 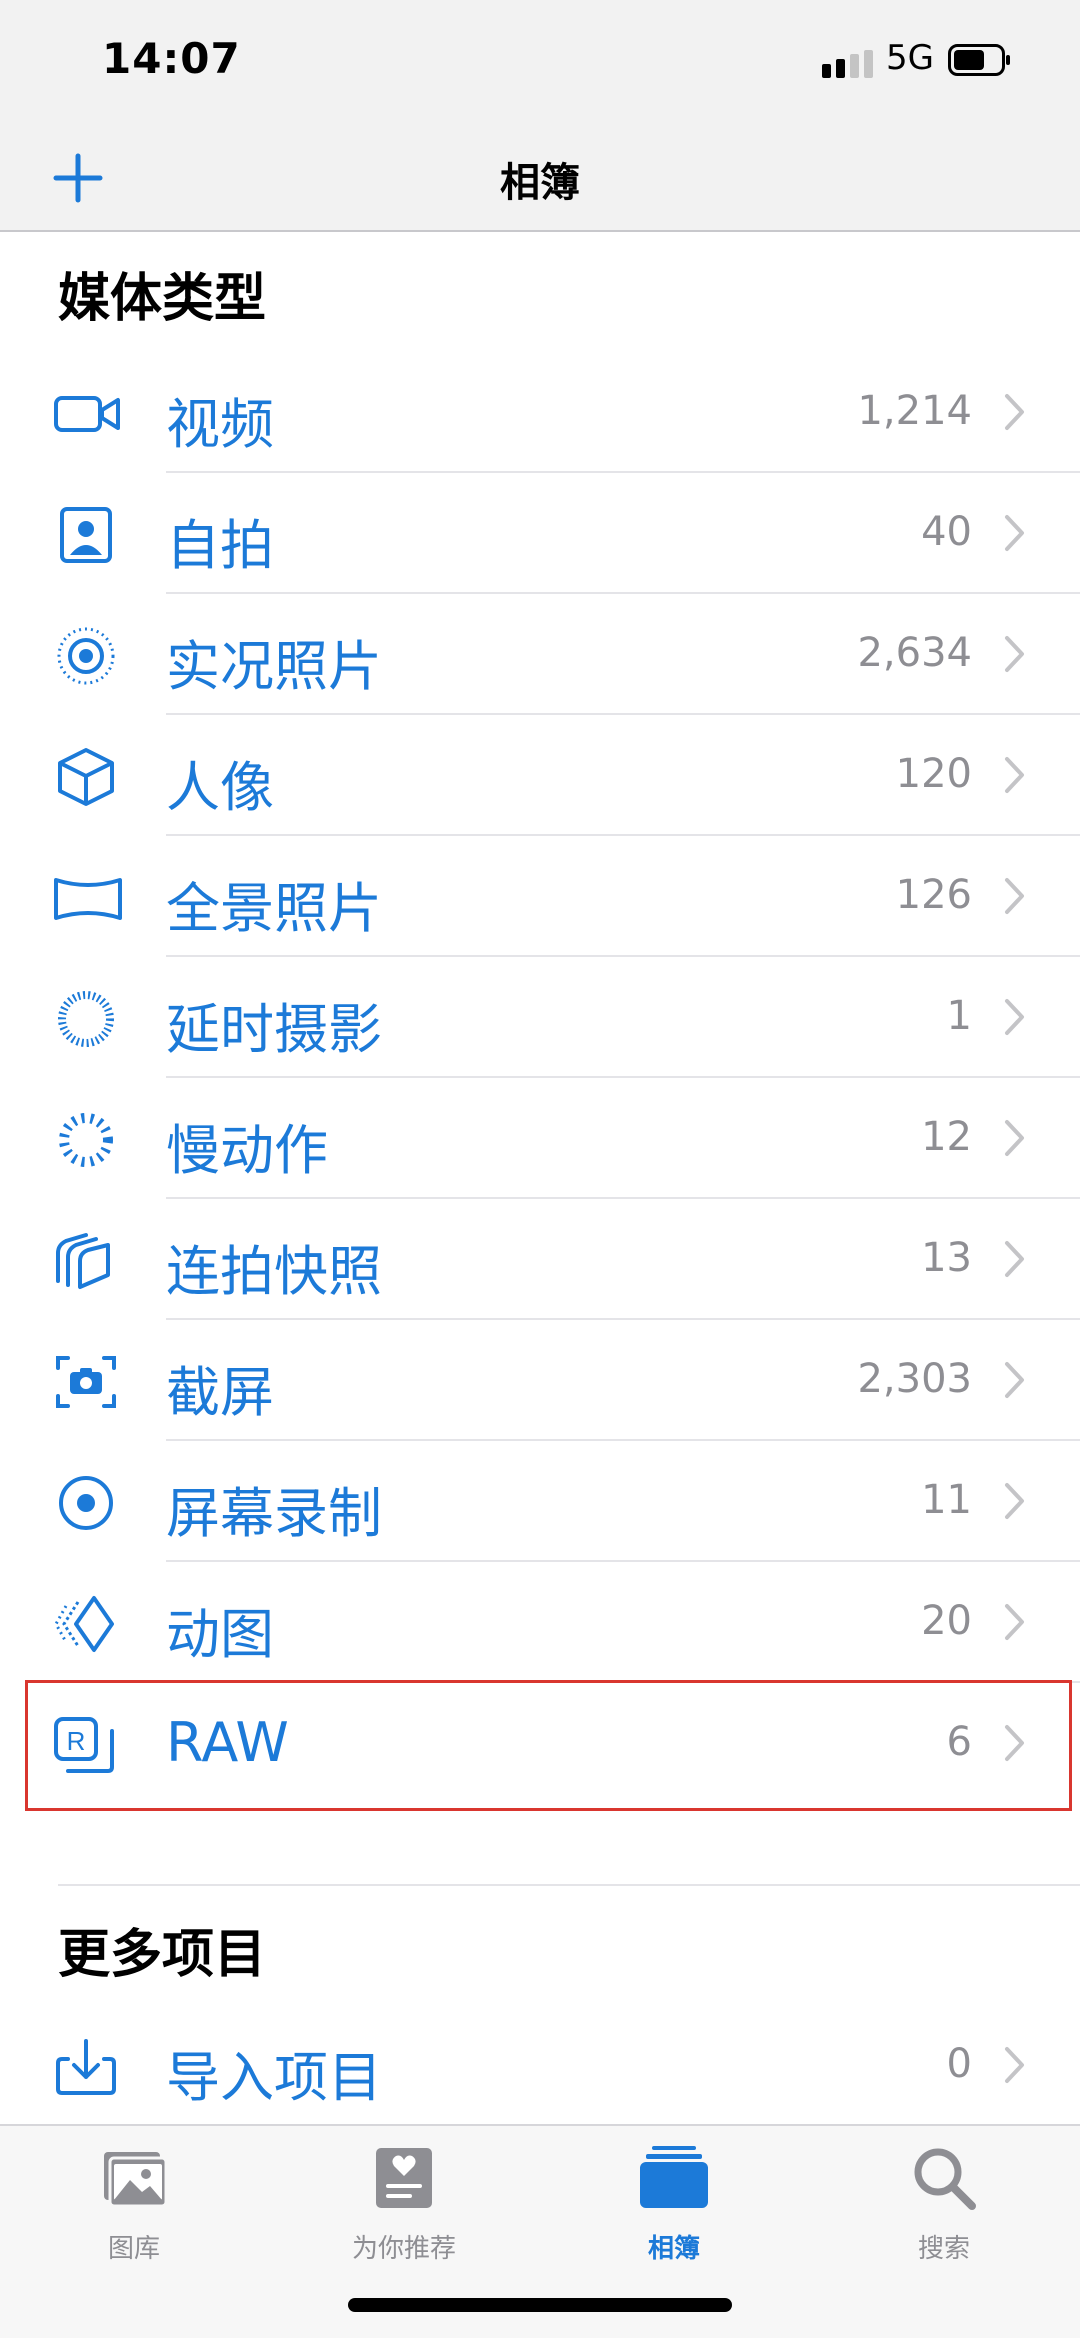 I want to click on item-count: 2,303, so click(x=914, y=1379).